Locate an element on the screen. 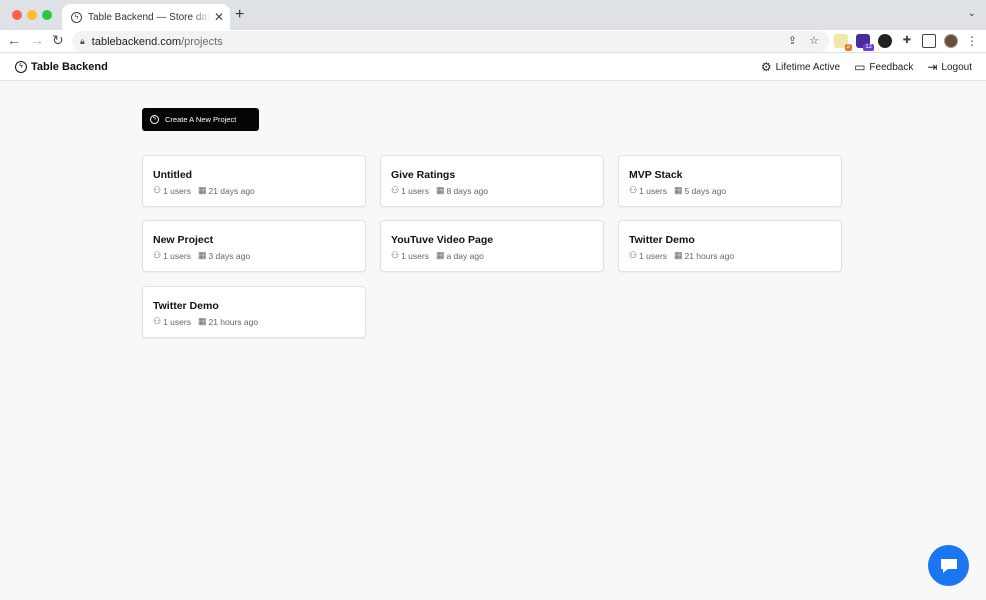 Image resolution: width=986 pixels, height=600 pixels. project-card: Untitled ⚇ 1 users ▦ 21 days ago is located at coordinates (254, 181).